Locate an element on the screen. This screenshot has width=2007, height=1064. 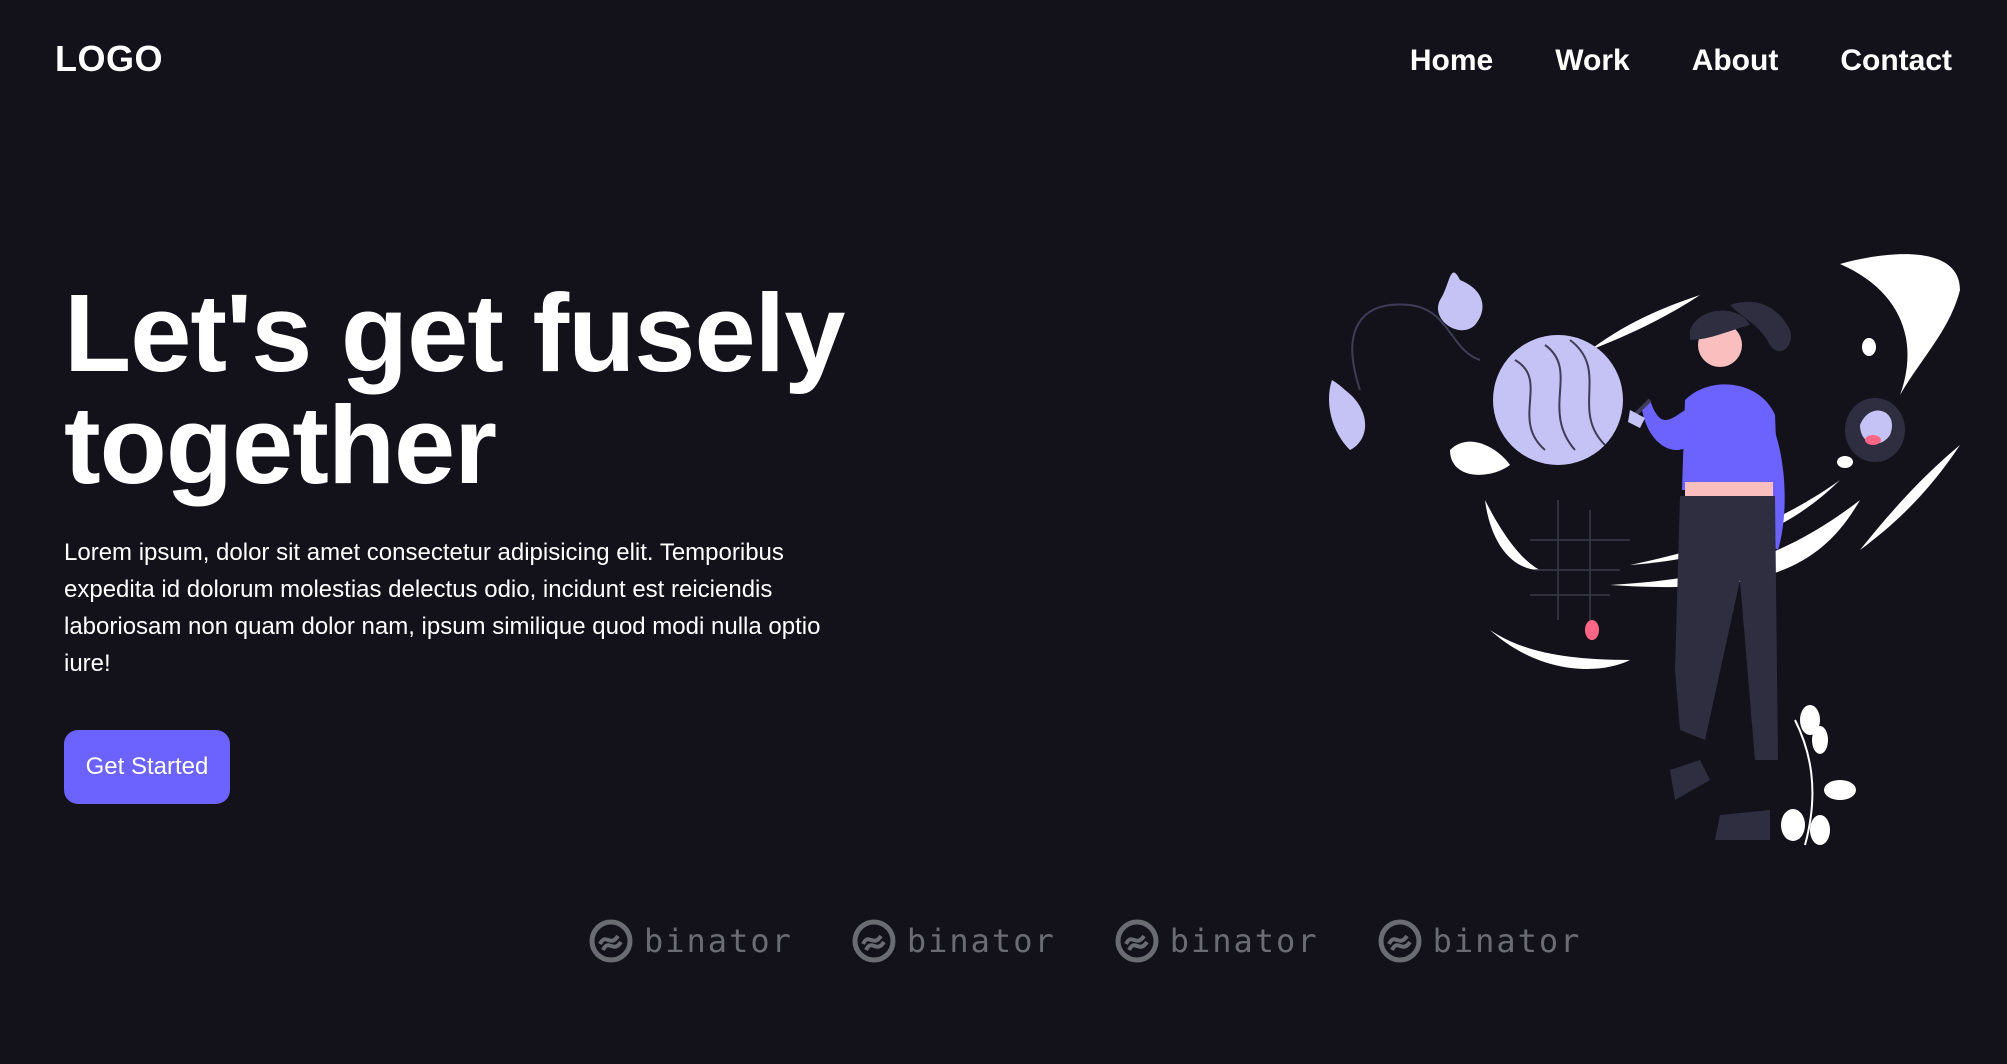
main-nav: Home Work About Contact is located at coordinates (1681, 61).